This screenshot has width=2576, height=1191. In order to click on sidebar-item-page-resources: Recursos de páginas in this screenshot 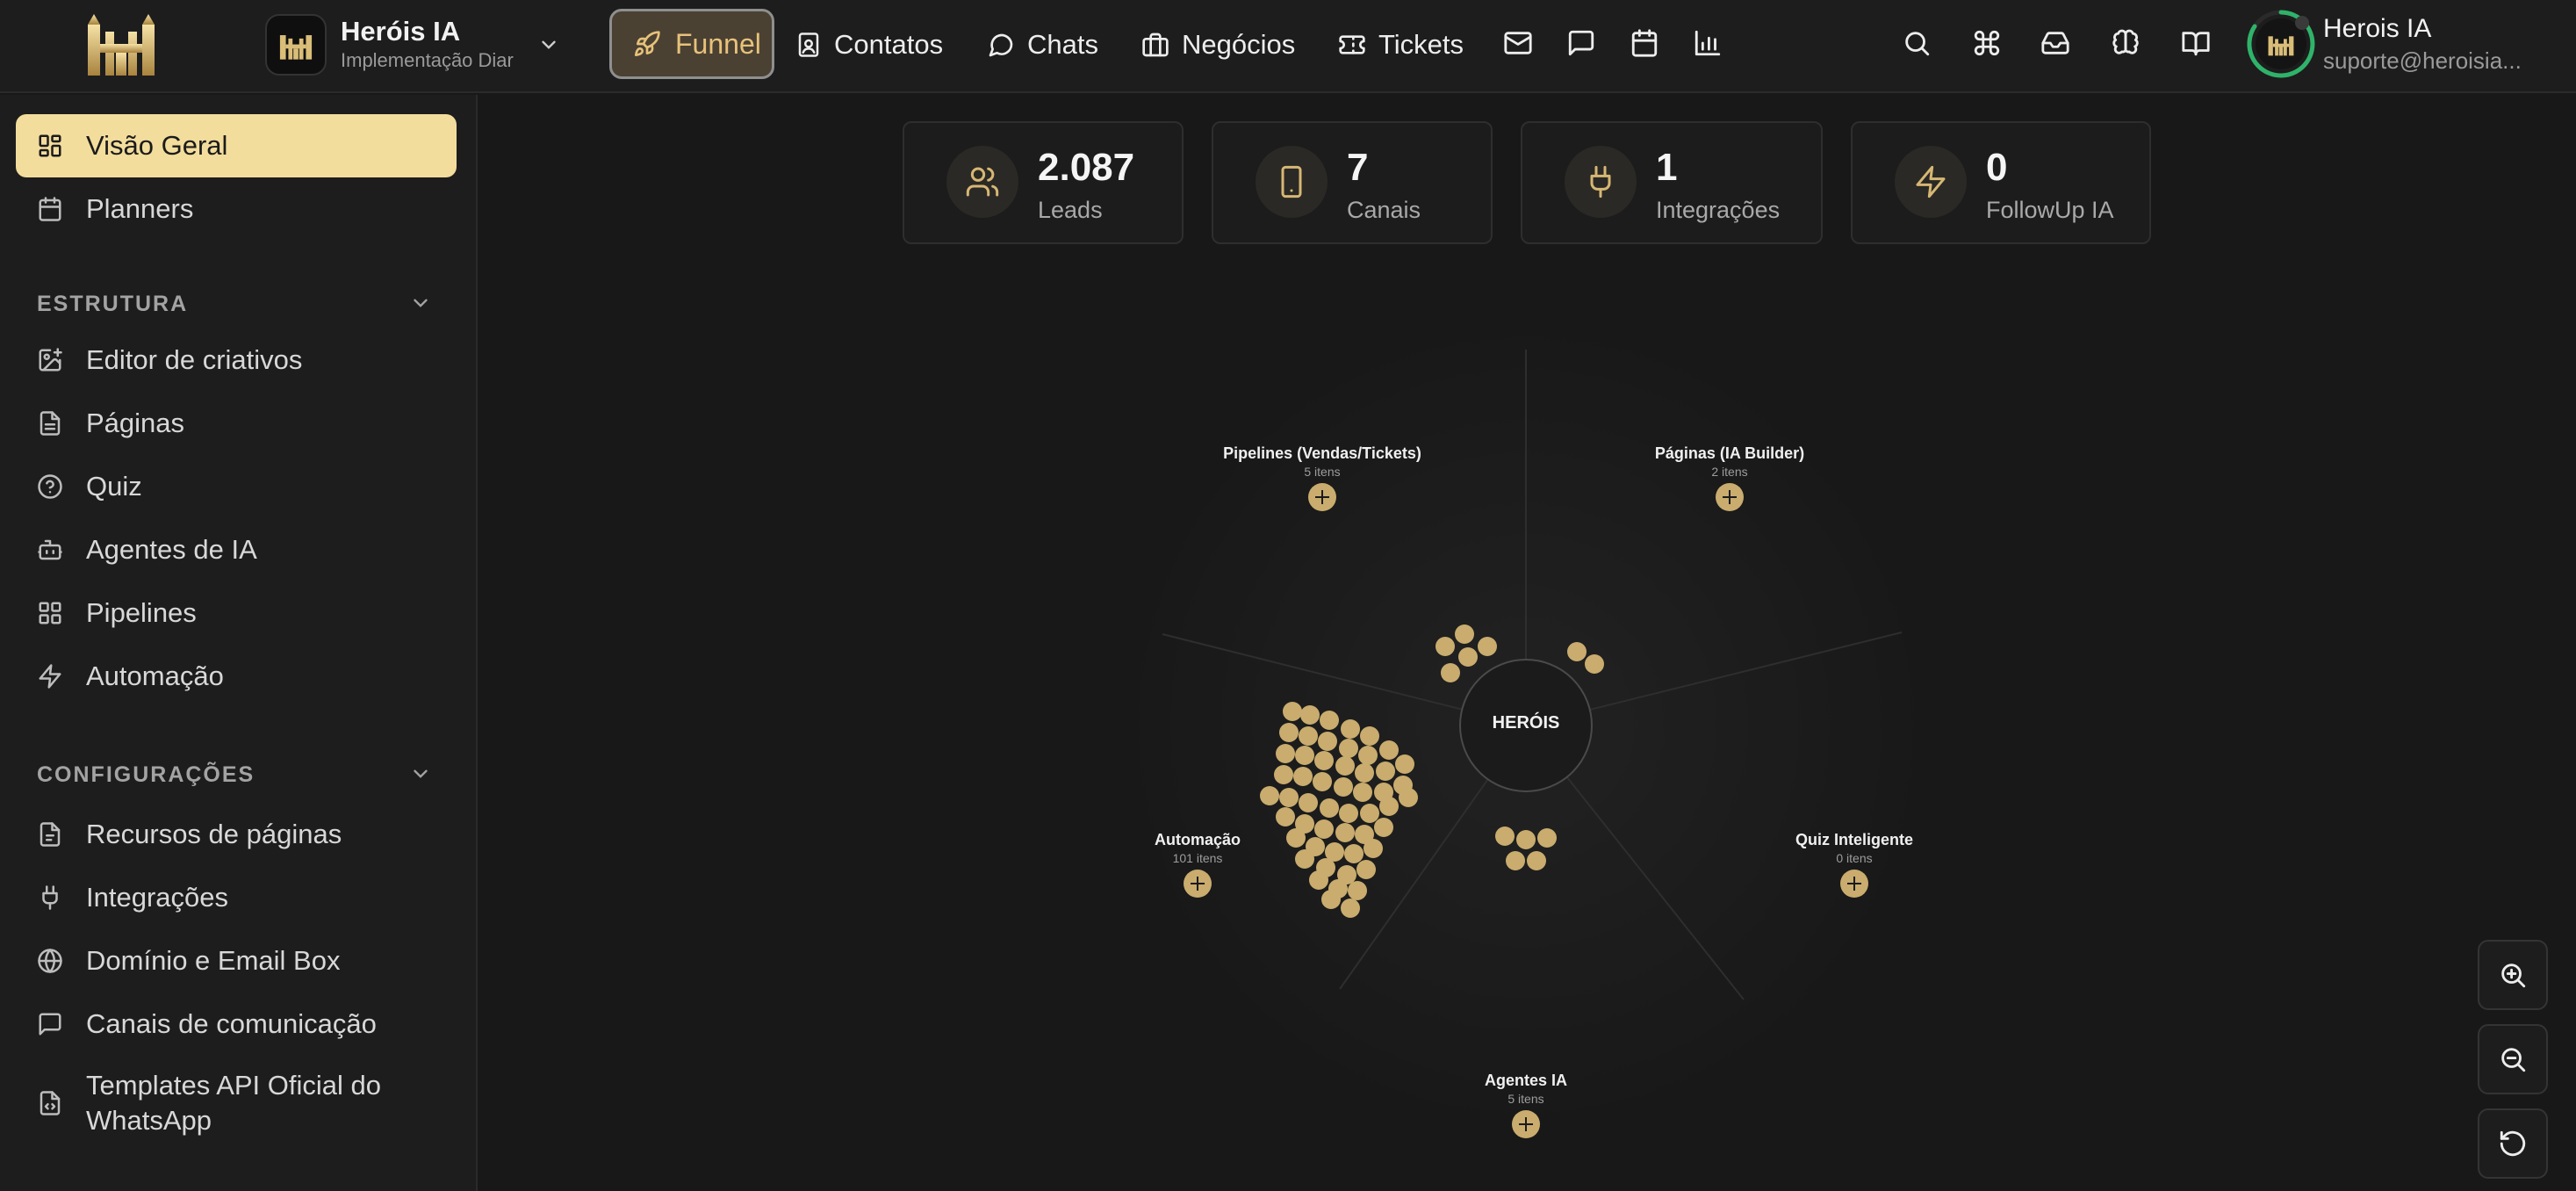, I will do `click(236, 834)`.